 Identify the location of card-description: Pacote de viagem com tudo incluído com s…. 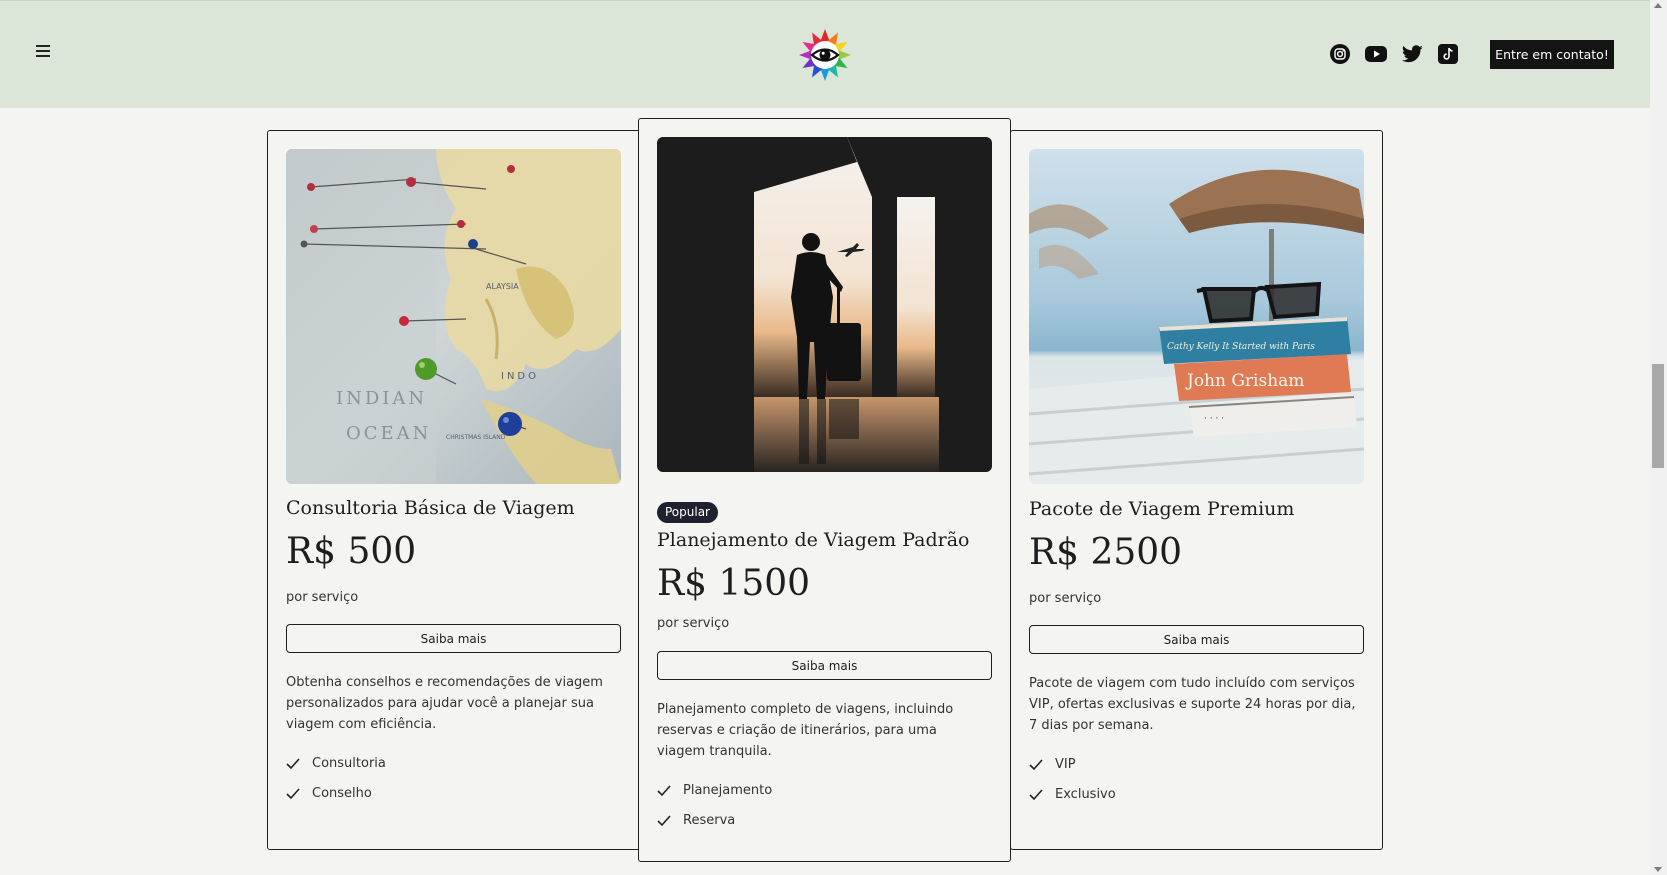
(1192, 704).